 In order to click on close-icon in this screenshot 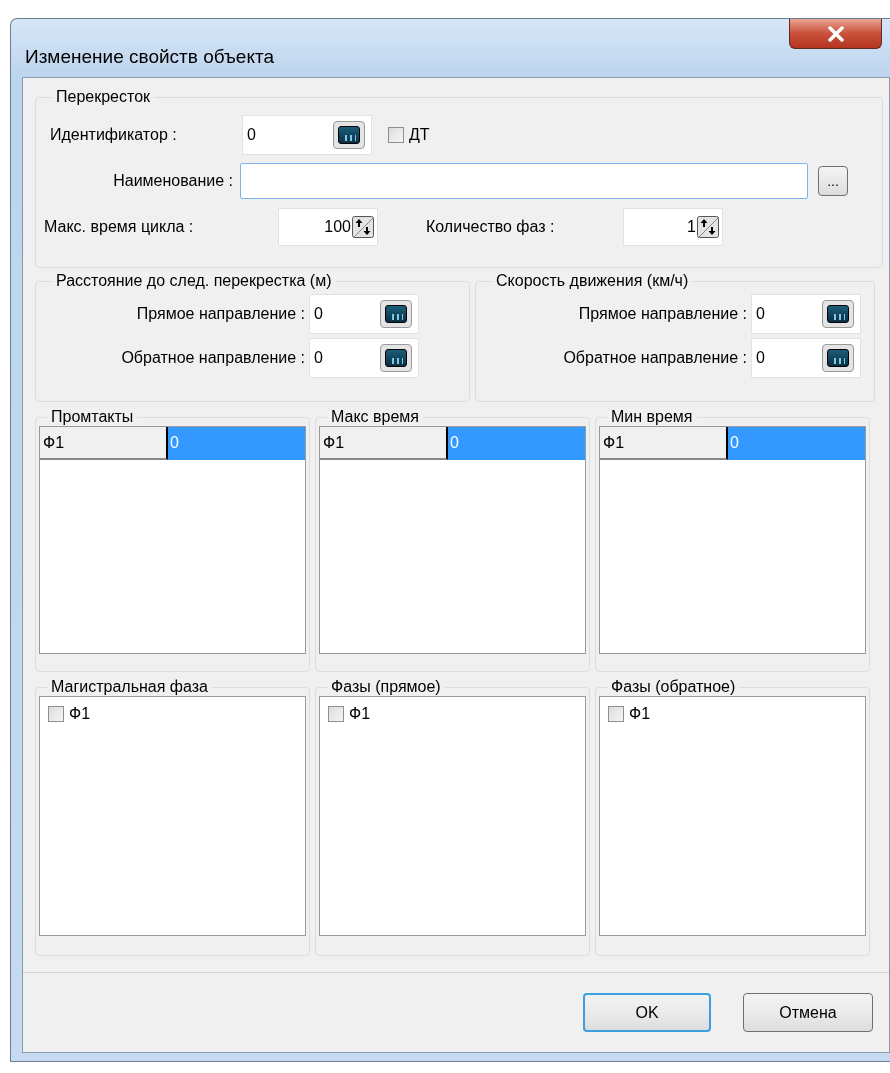, I will do `click(835, 33)`.